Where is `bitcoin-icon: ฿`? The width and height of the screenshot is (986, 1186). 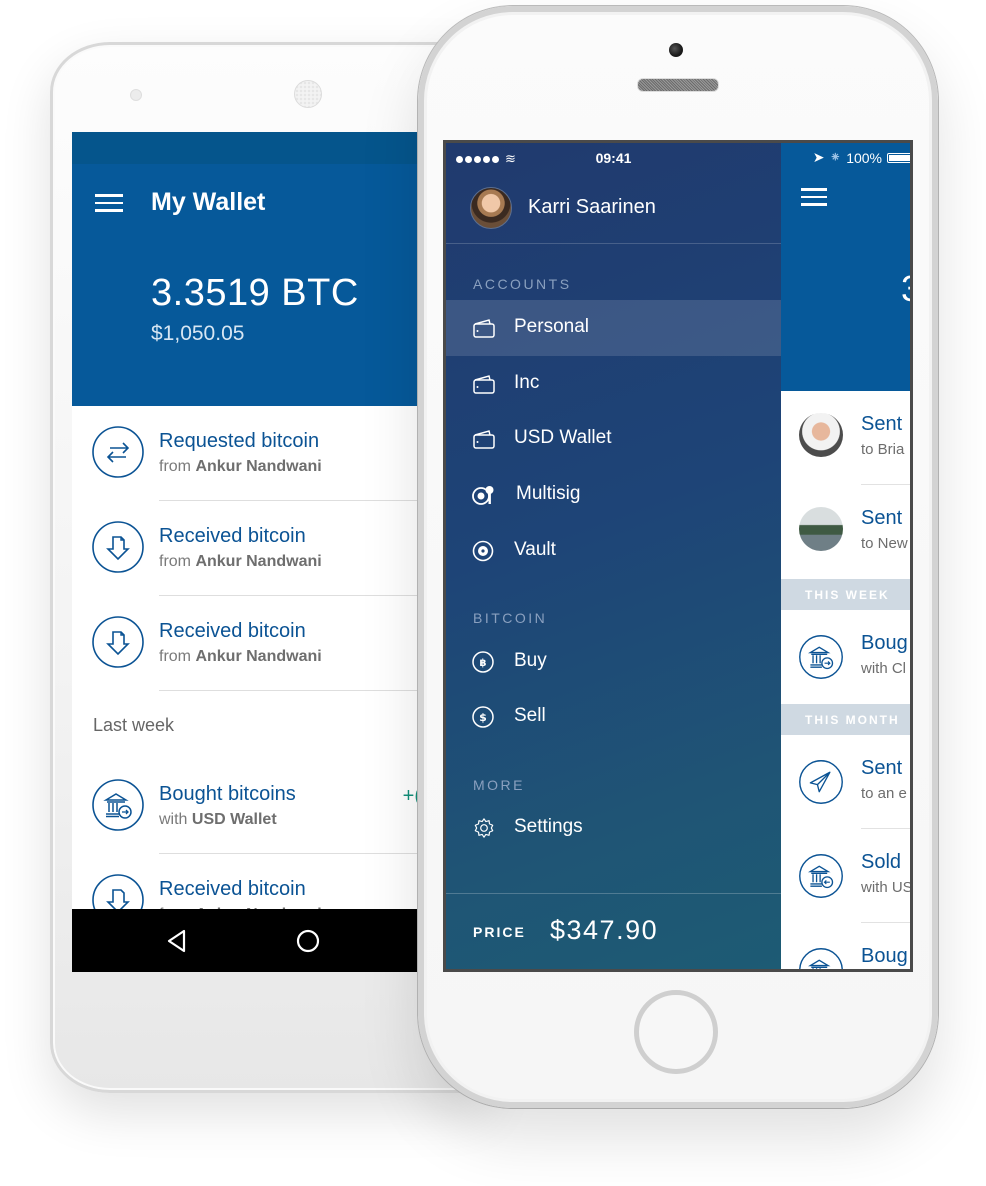
bitcoin-icon: ฿ is located at coordinates (483, 662).